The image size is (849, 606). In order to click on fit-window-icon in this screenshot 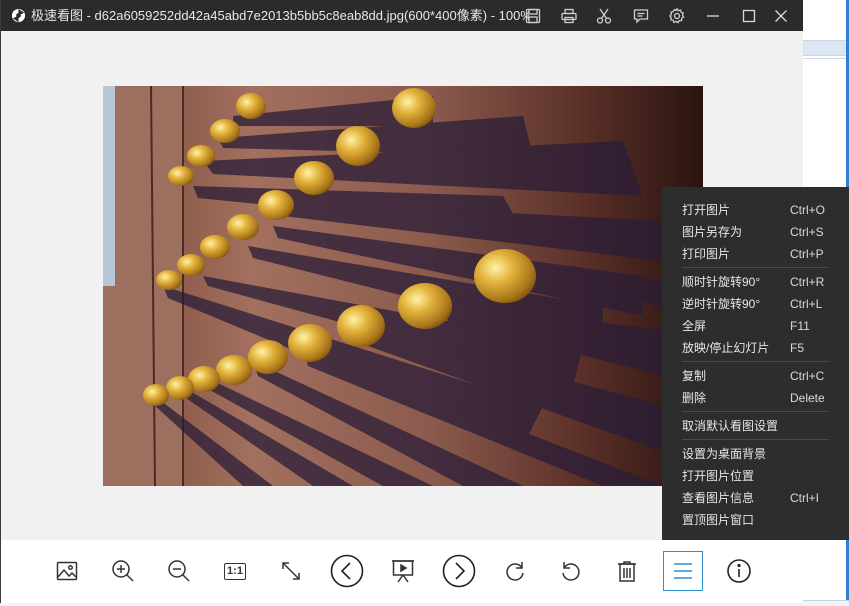, I will do `click(291, 571)`.